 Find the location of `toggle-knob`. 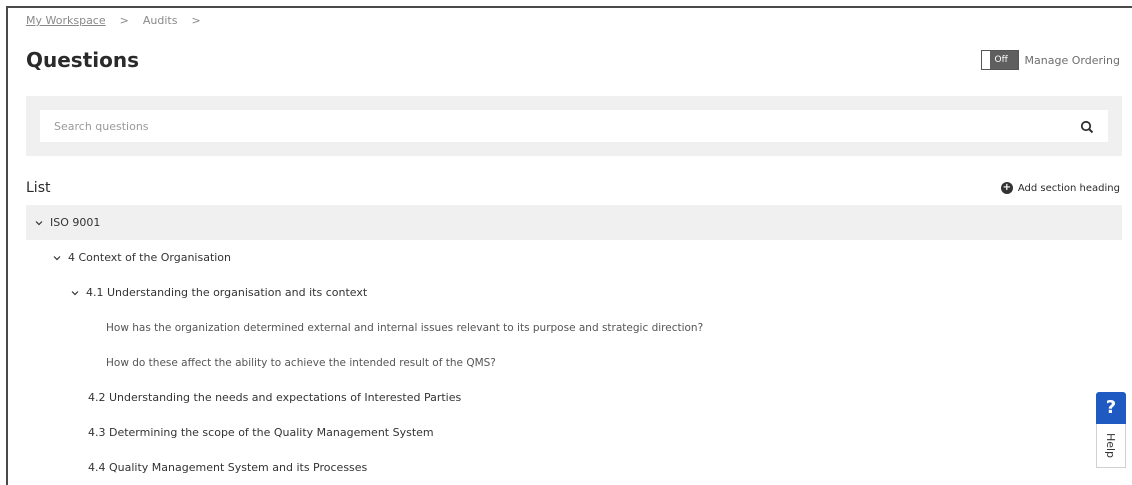

toggle-knob is located at coordinates (985, 60).